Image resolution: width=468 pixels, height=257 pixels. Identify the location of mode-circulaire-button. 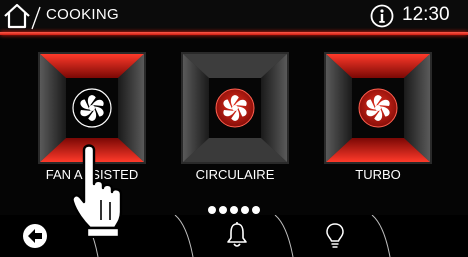
(235, 108).